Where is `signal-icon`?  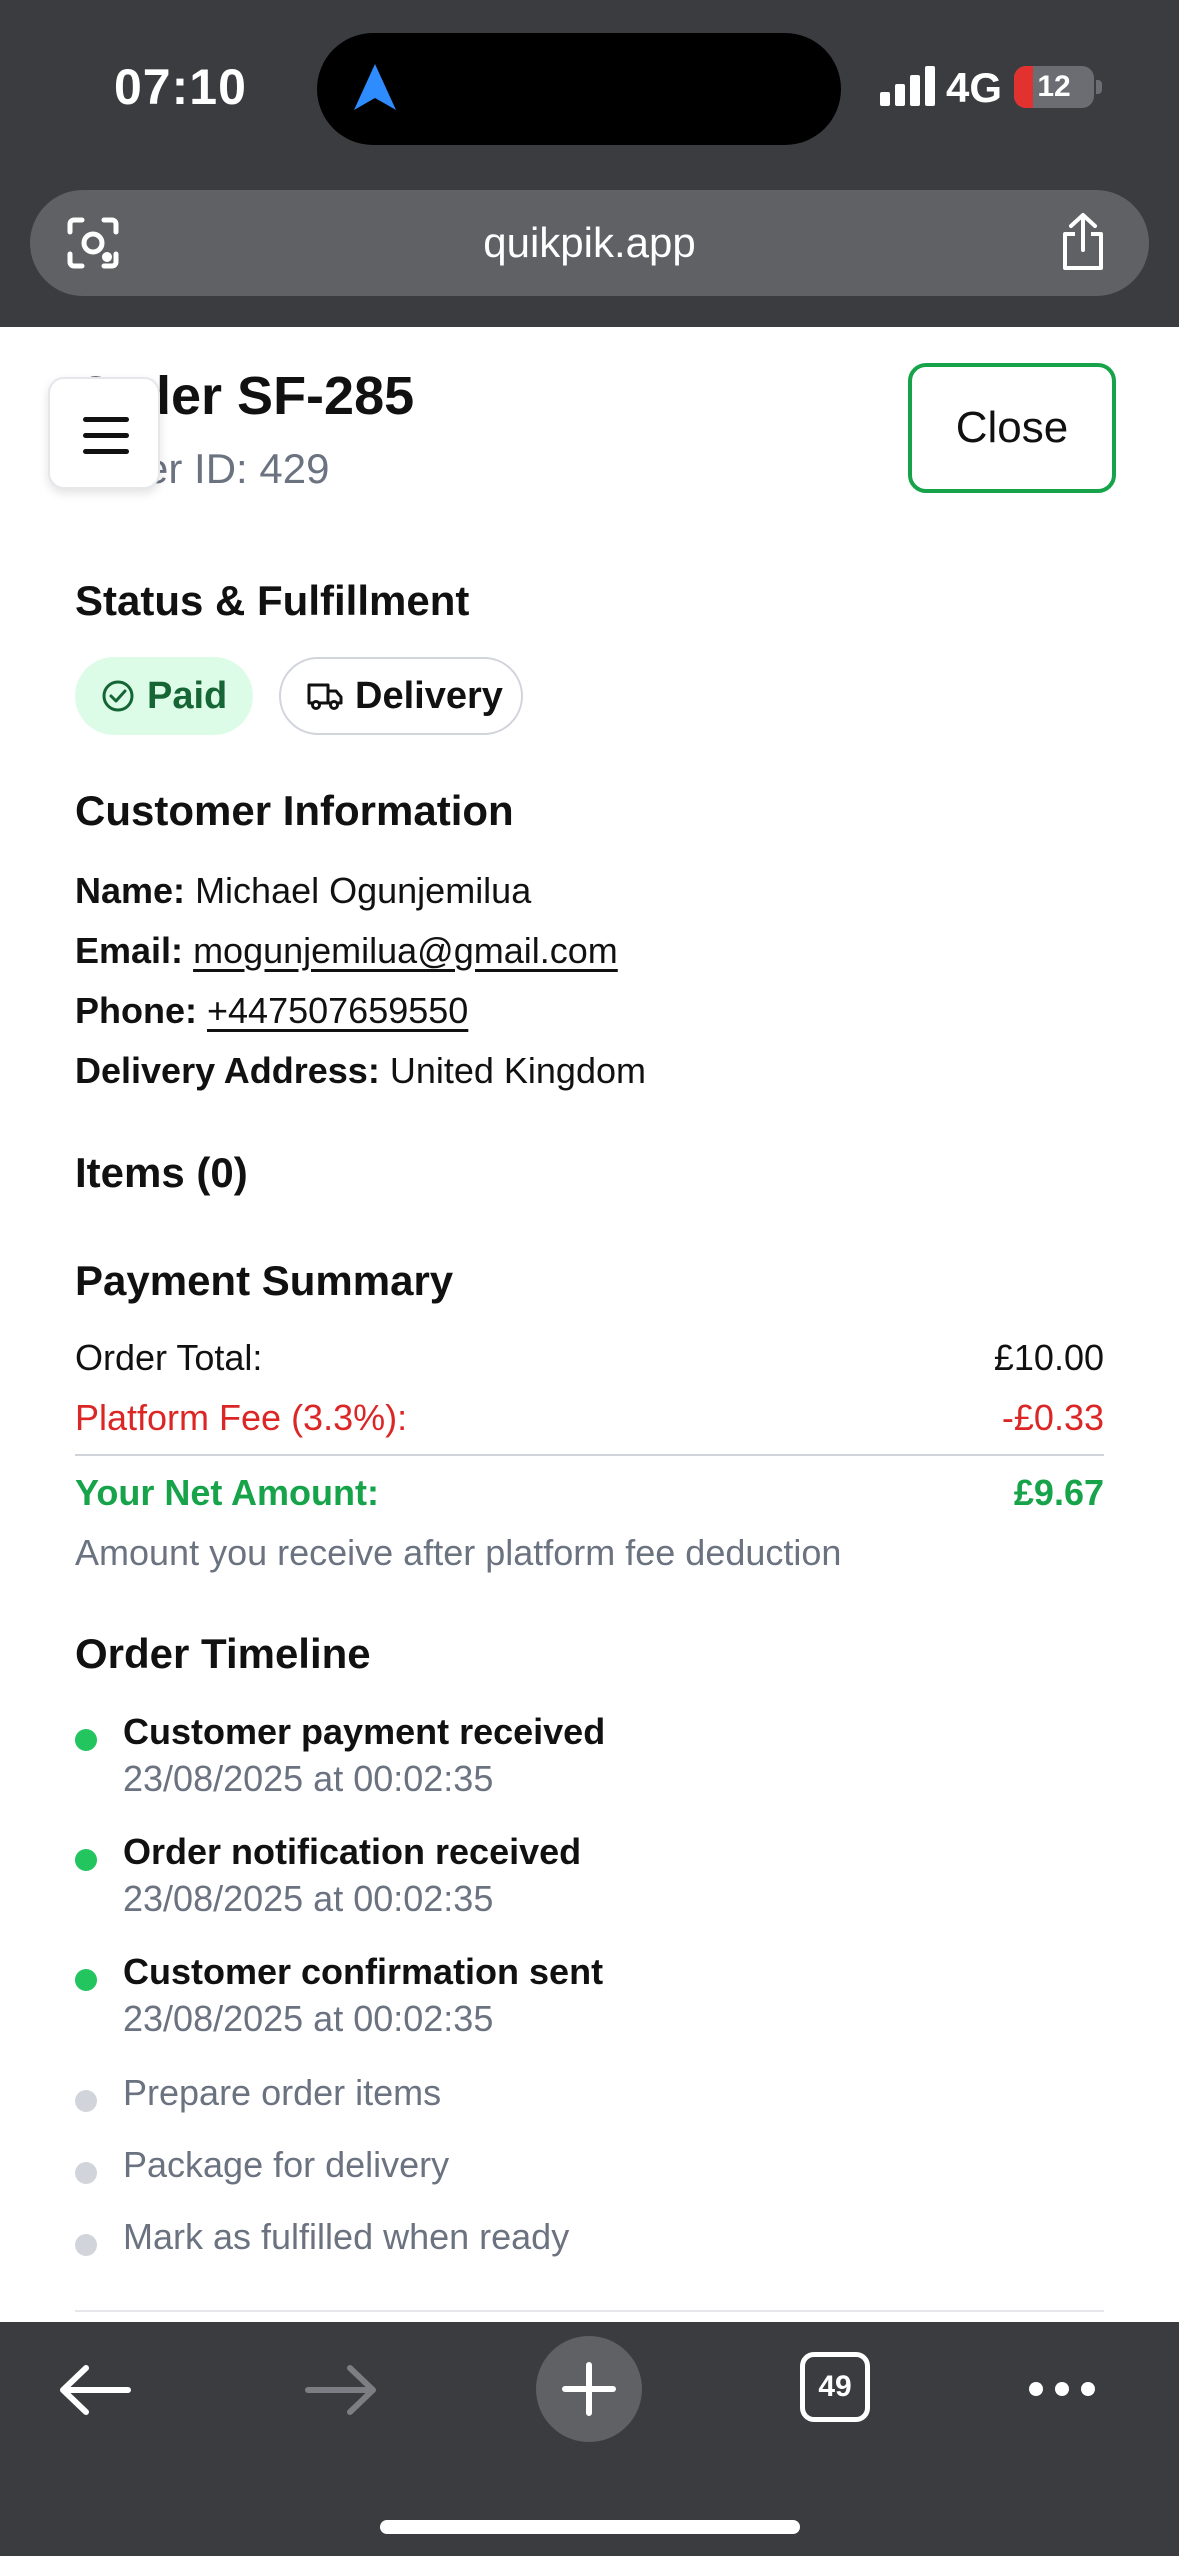
signal-icon is located at coordinates (907, 86).